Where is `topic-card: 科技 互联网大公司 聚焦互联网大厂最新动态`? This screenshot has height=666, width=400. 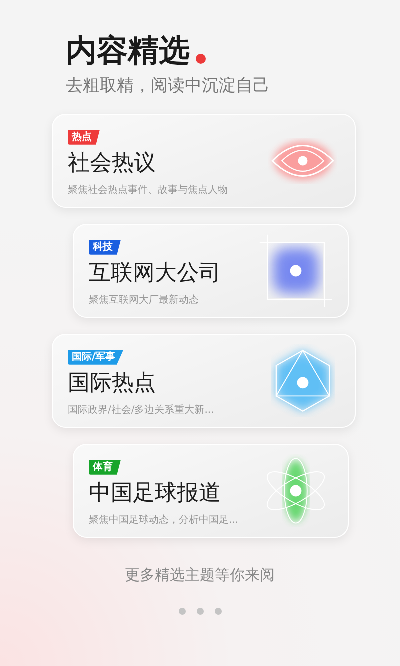
topic-card: 科技 互联网大公司 聚焦互联网大厂最新动态 is located at coordinates (211, 271).